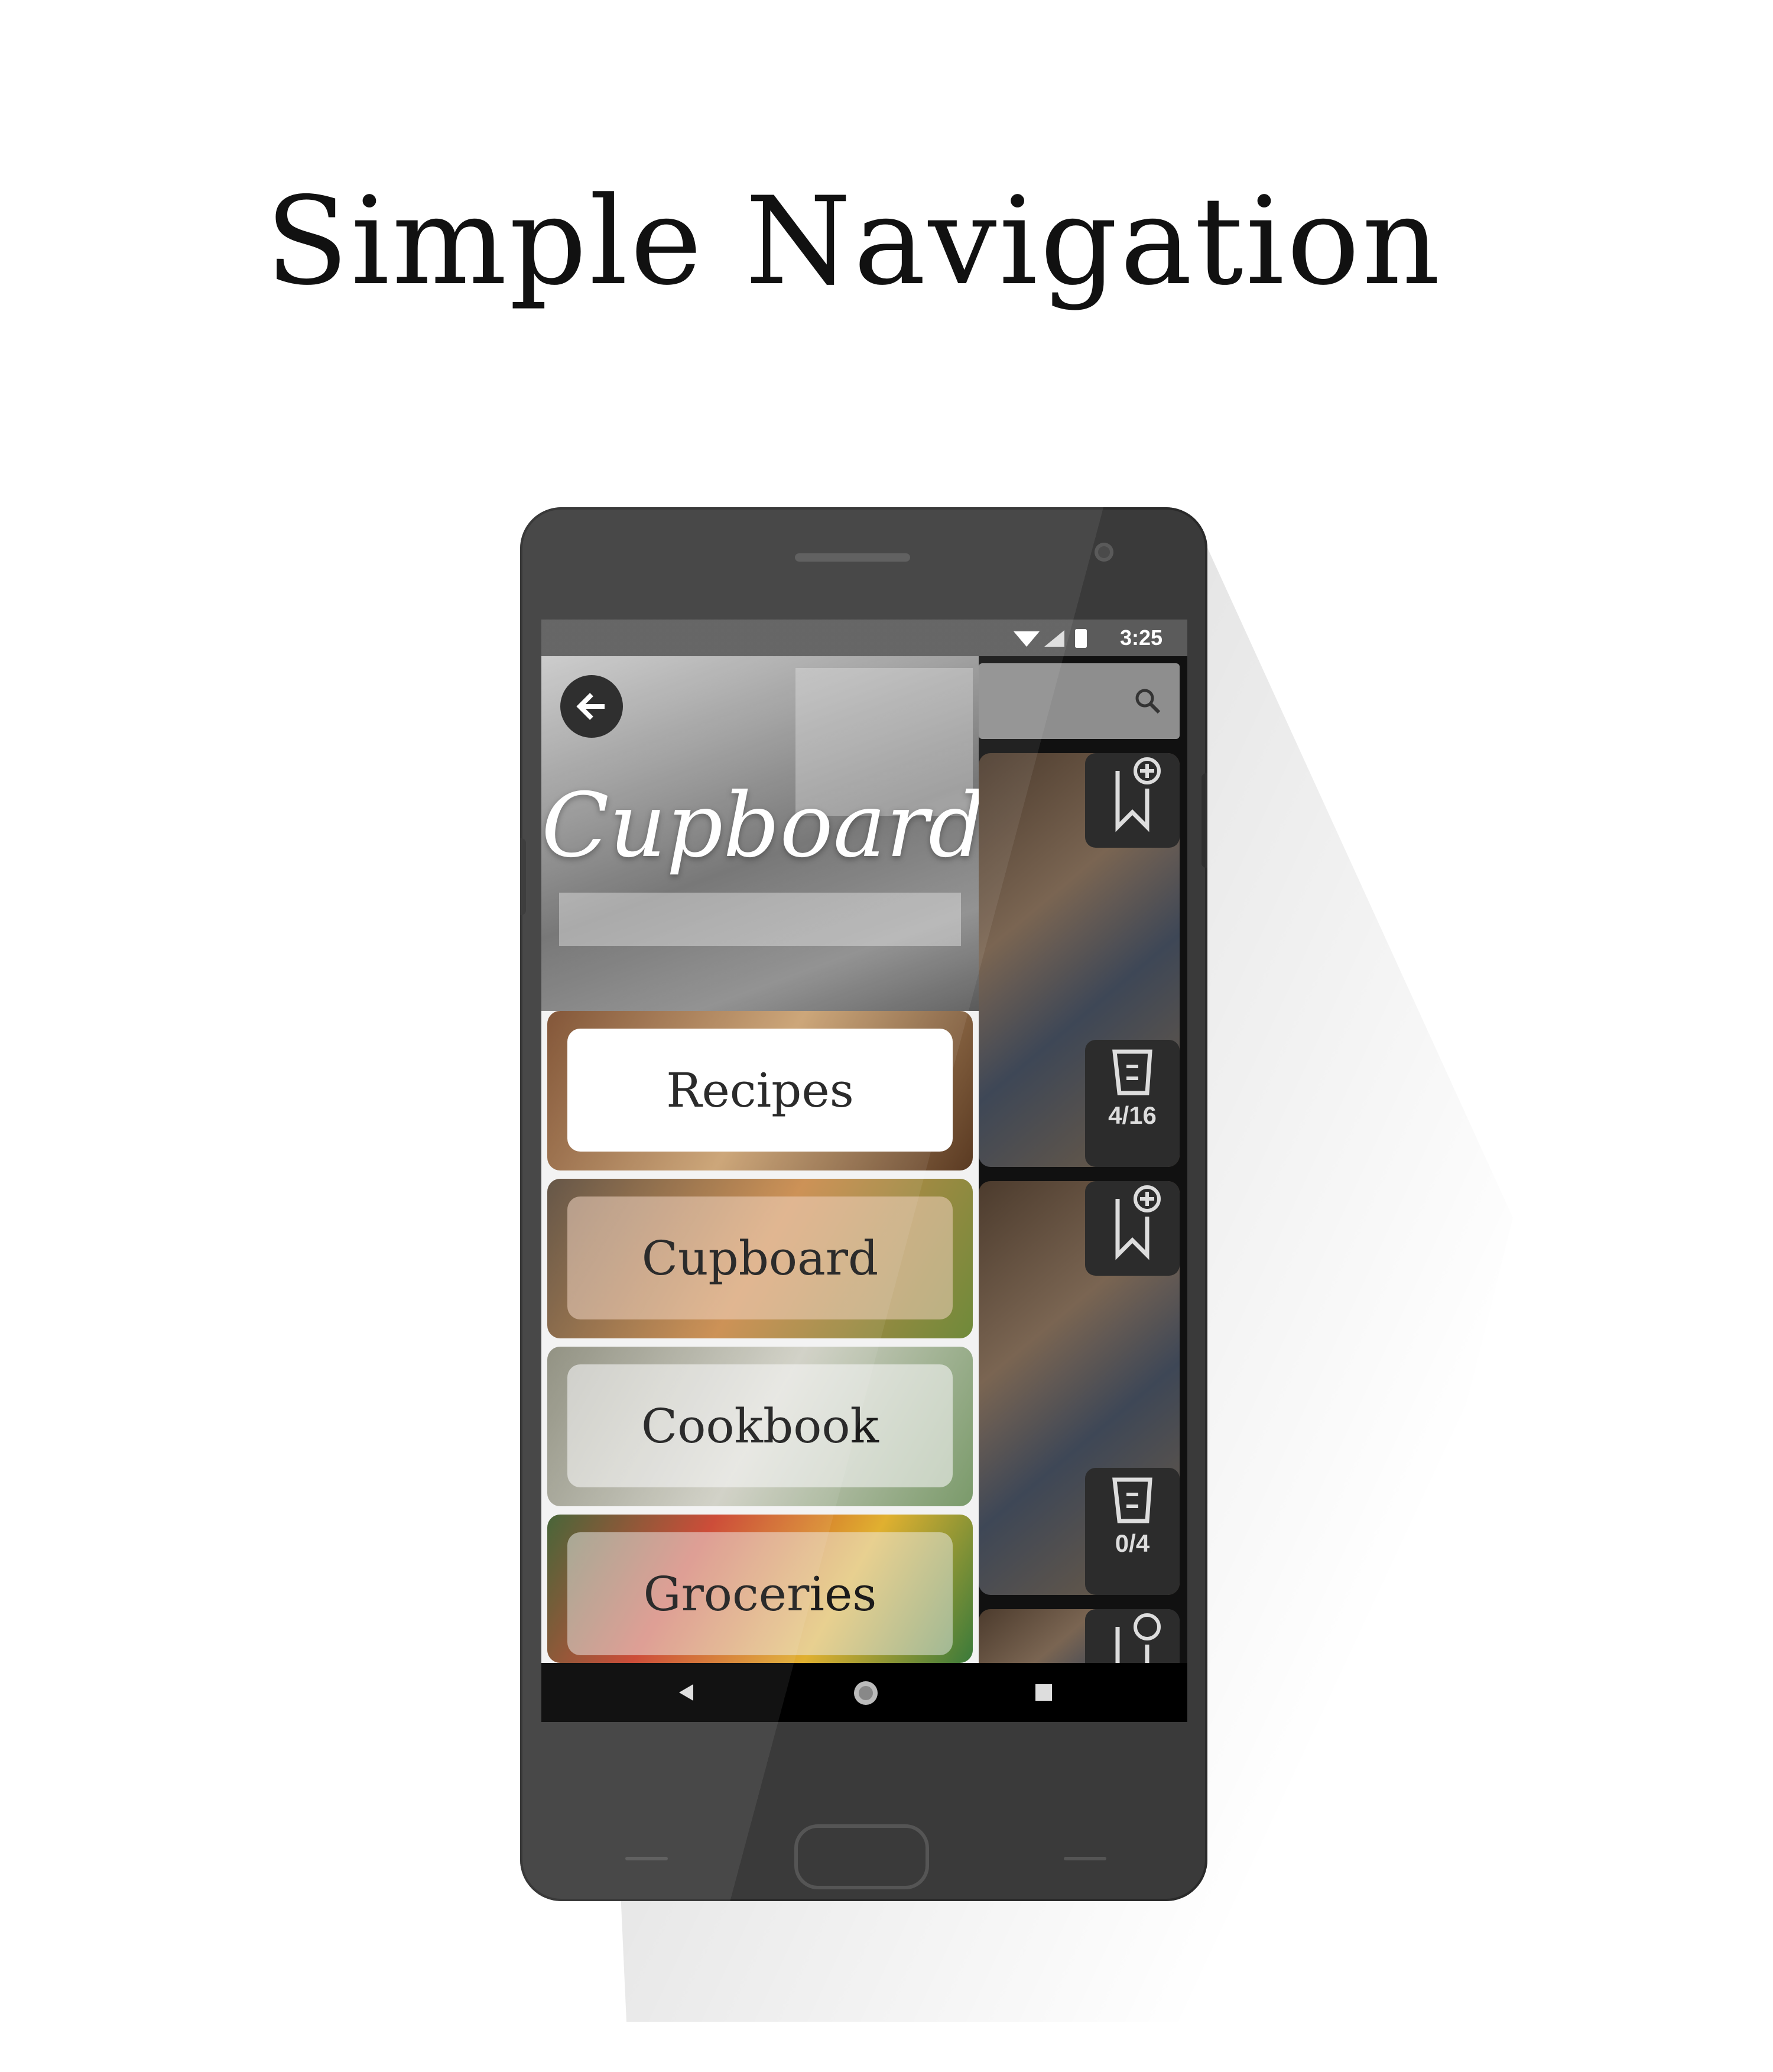  I want to click on system-nav-bar, so click(864, 1692).